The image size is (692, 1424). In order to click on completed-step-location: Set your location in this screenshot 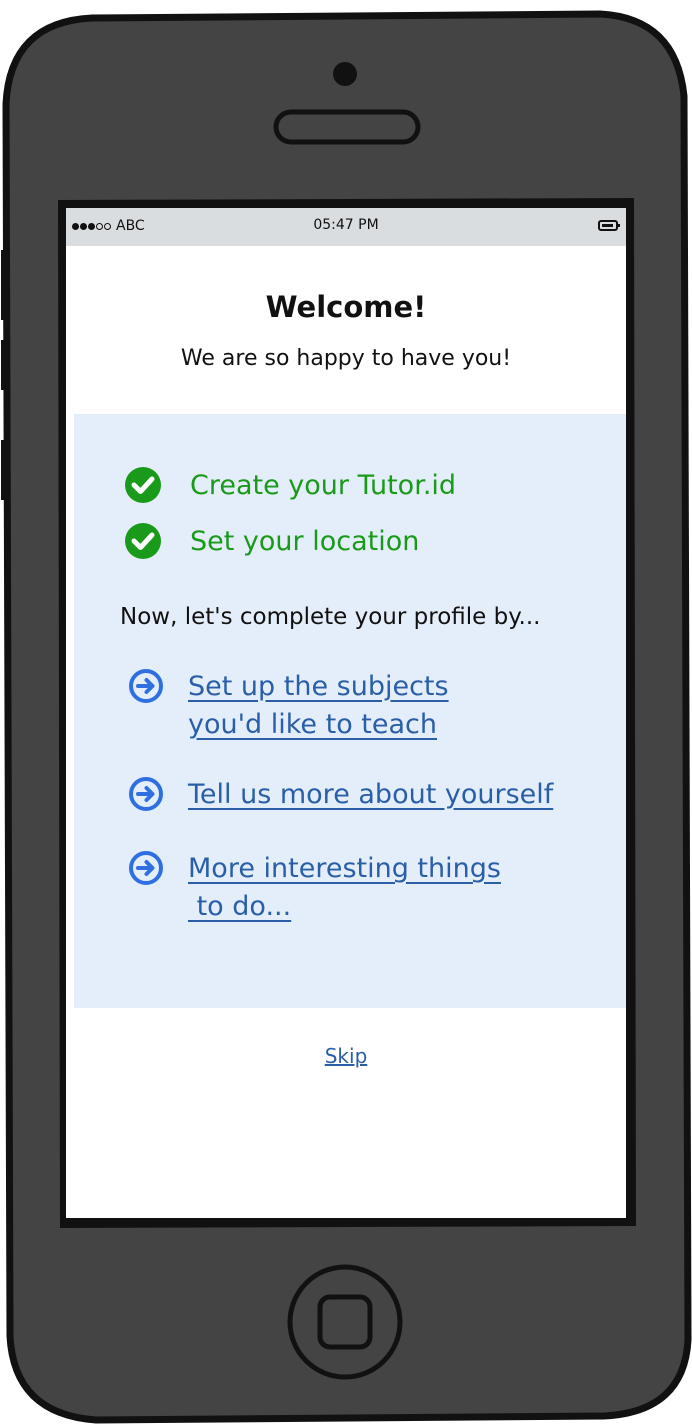, I will do `click(271, 541)`.